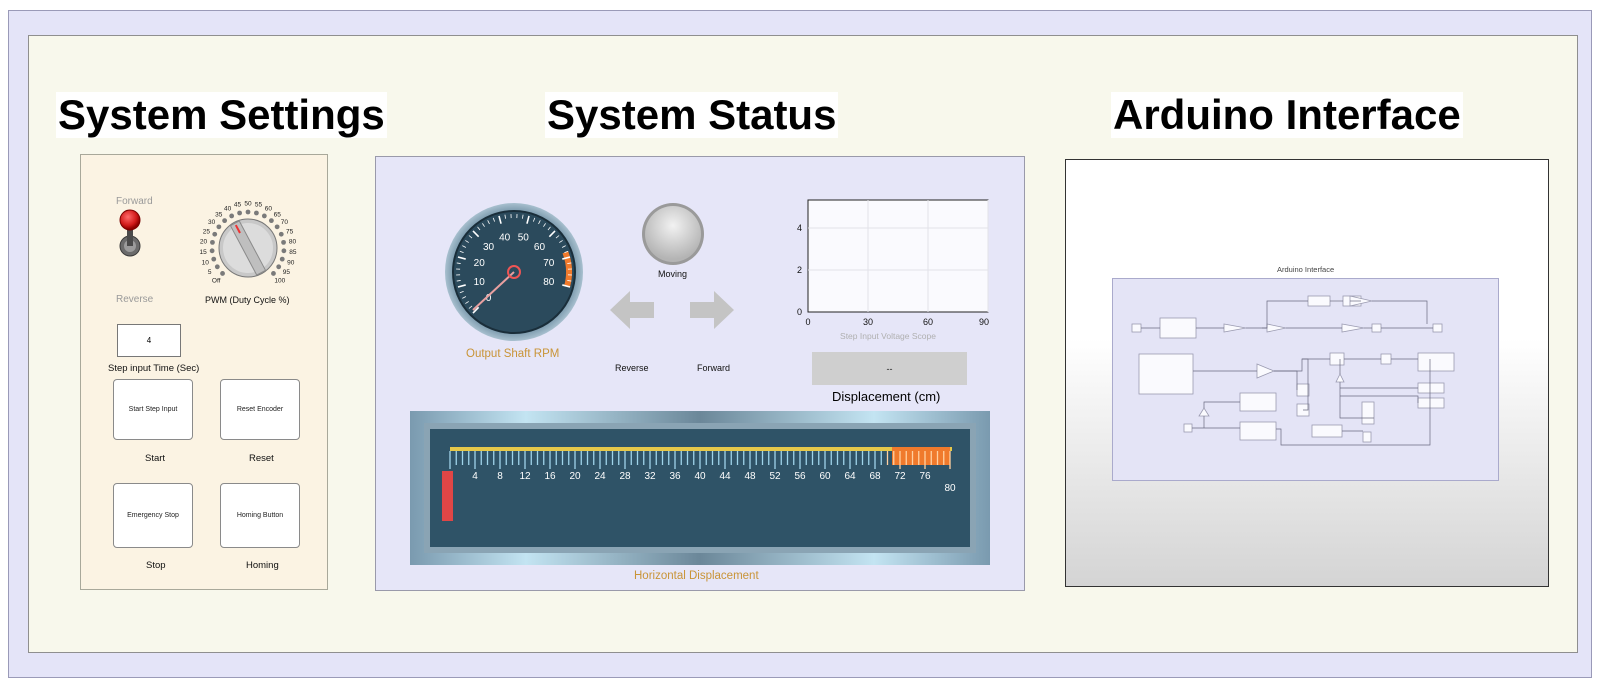 The height and width of the screenshot is (688, 1600). What do you see at coordinates (775, 476) in the screenshot?
I see `linear-gauge-label: 52` at bounding box center [775, 476].